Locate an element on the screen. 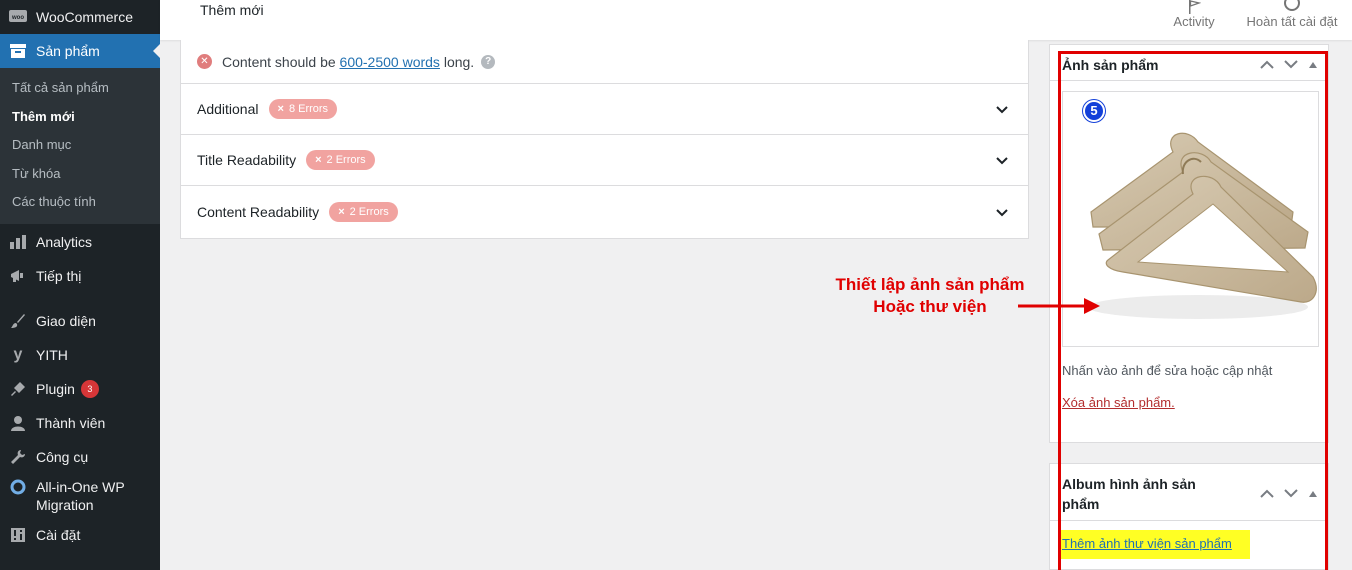  menu-migration: All-in-One WP Migration is located at coordinates (80, 497).